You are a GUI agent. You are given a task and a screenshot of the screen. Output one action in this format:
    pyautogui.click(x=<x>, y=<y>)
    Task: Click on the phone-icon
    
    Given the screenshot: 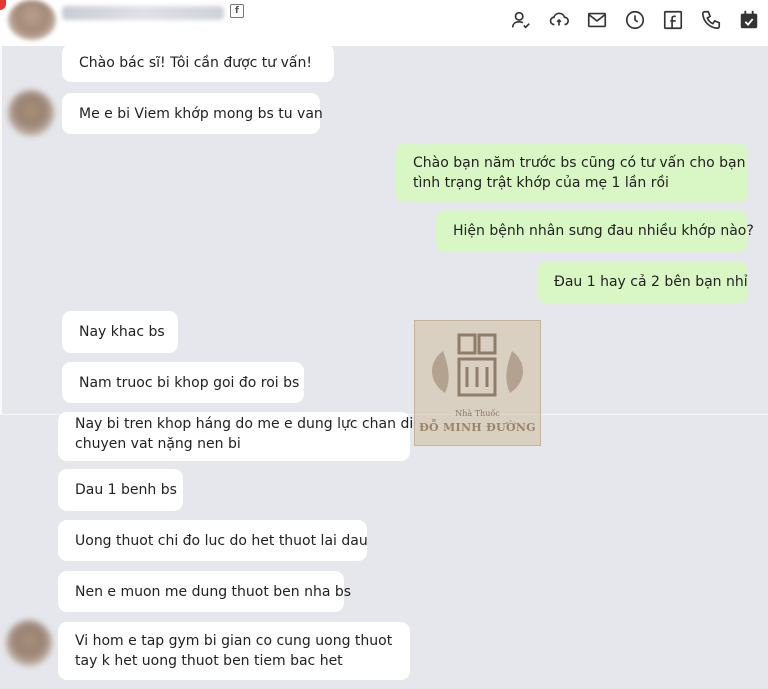 What is the action you would take?
    pyautogui.click(x=711, y=20)
    